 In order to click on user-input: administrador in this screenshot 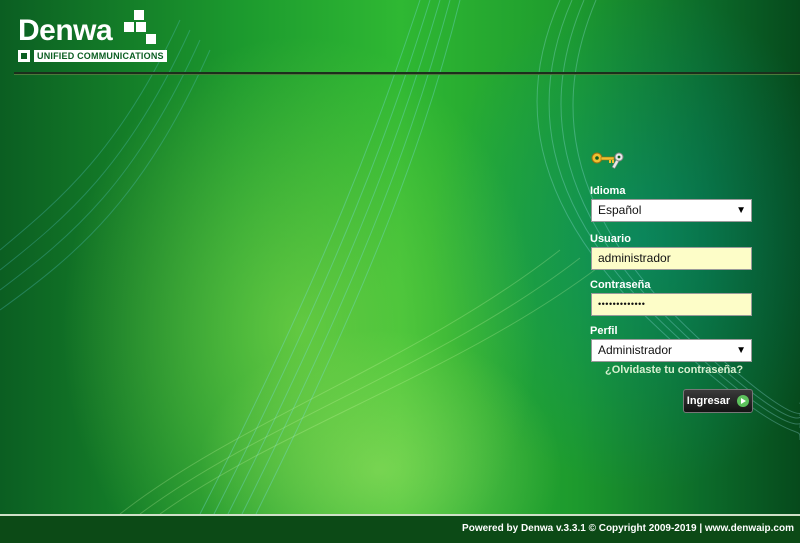, I will do `click(671, 258)`.